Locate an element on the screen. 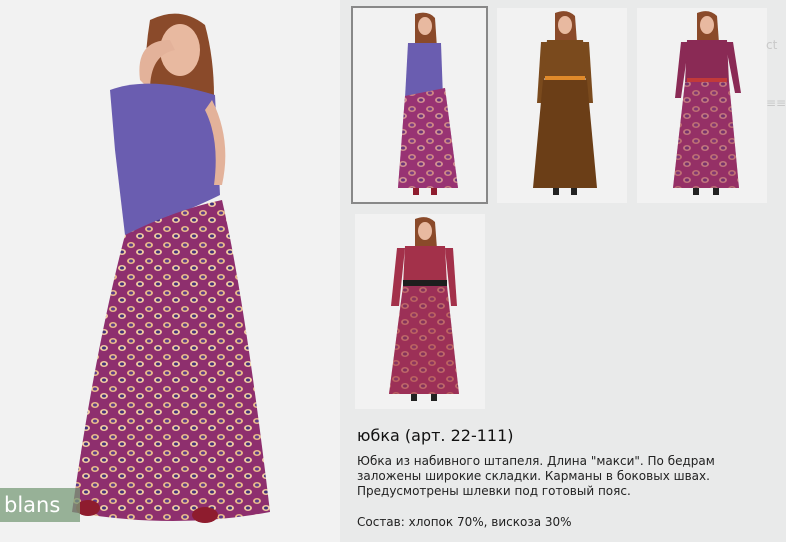 The width and height of the screenshot is (786, 542). thumbnail-purple-top-print-skirt is located at coordinates (419, 105).